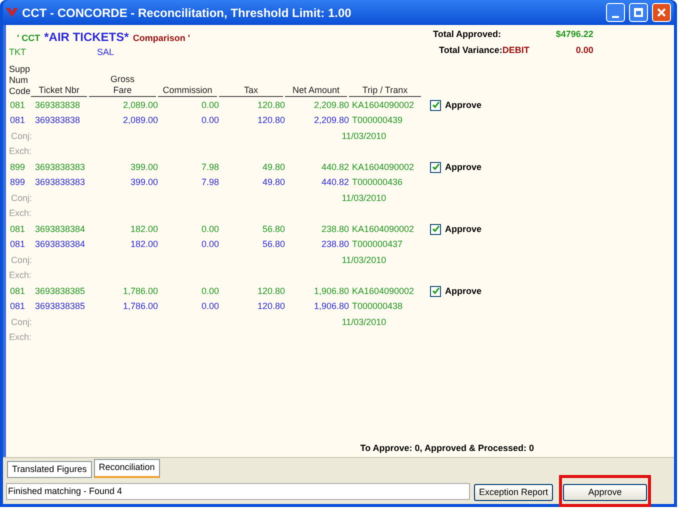 The height and width of the screenshot is (509, 679). What do you see at coordinates (187, 13) in the screenshot?
I see `window-title: CCT - CONCORDE - Reconcilitation, Threshold Limit: 1.00` at bounding box center [187, 13].